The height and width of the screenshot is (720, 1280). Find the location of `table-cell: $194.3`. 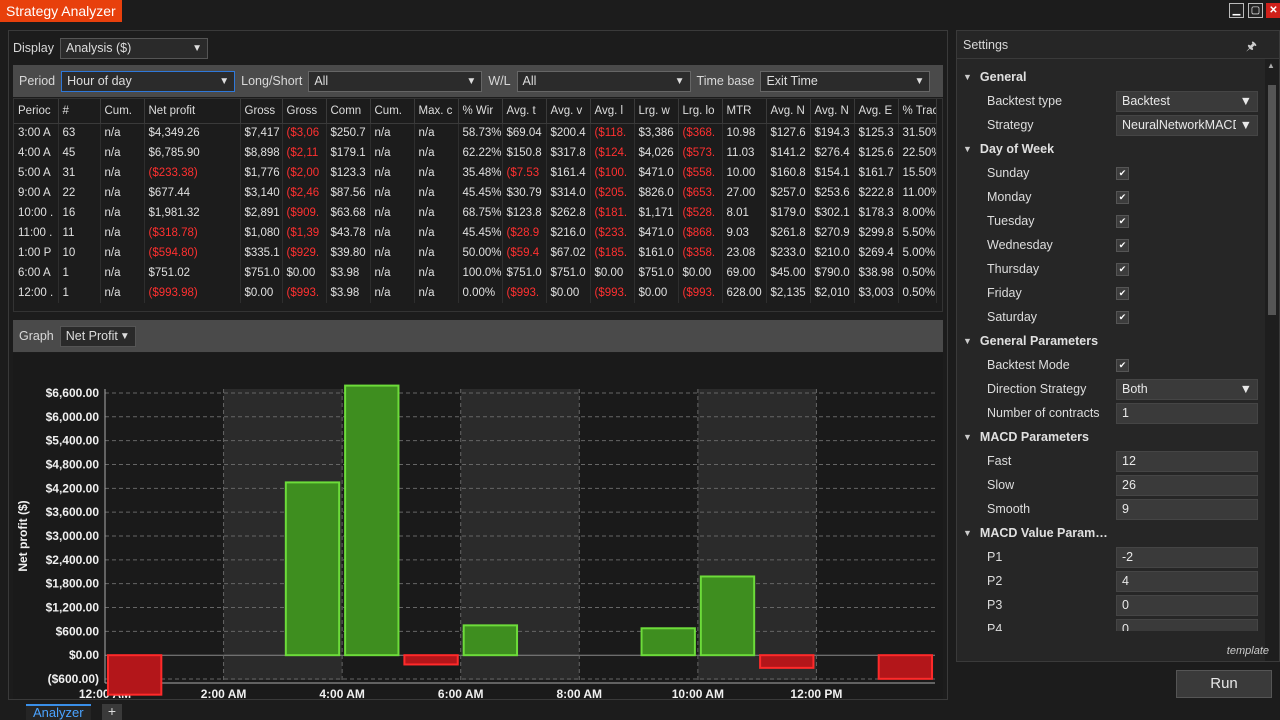

table-cell: $194.3 is located at coordinates (832, 133).